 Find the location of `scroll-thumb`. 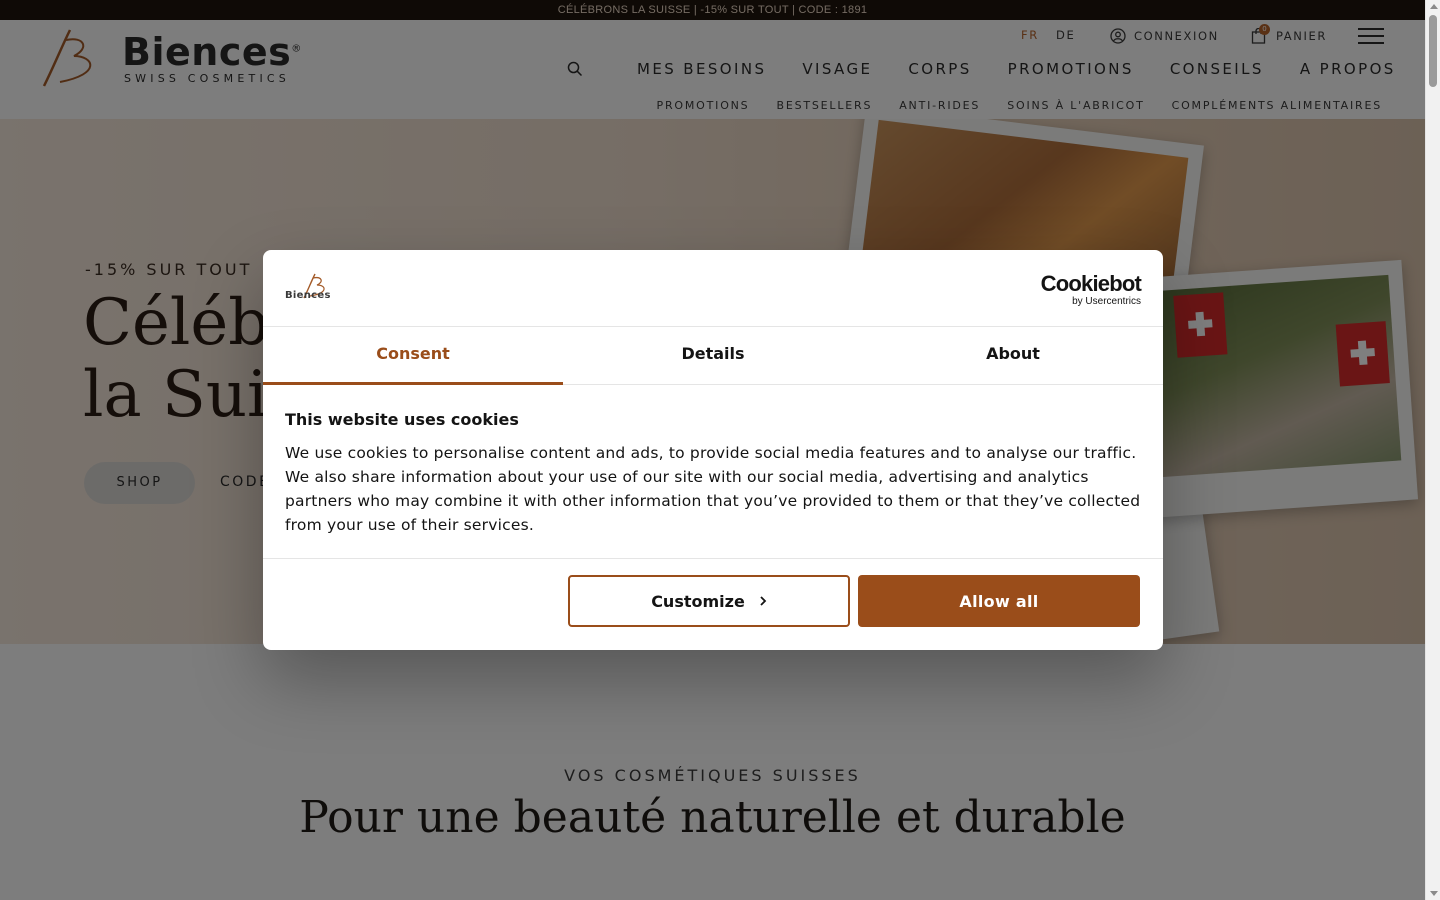

scroll-thumb is located at coordinates (1433, 51).